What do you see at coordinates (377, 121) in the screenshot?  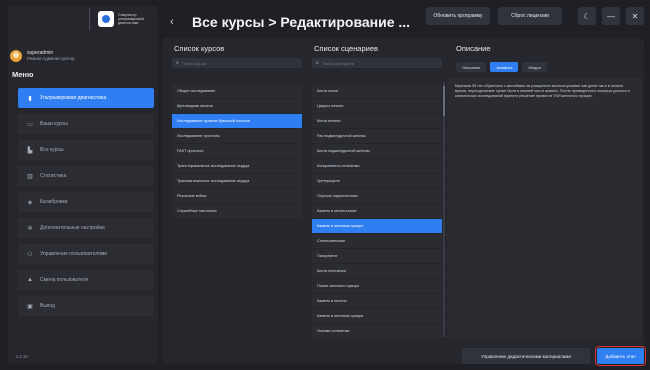 I see `scenarios-list-item: Киста печени` at bounding box center [377, 121].